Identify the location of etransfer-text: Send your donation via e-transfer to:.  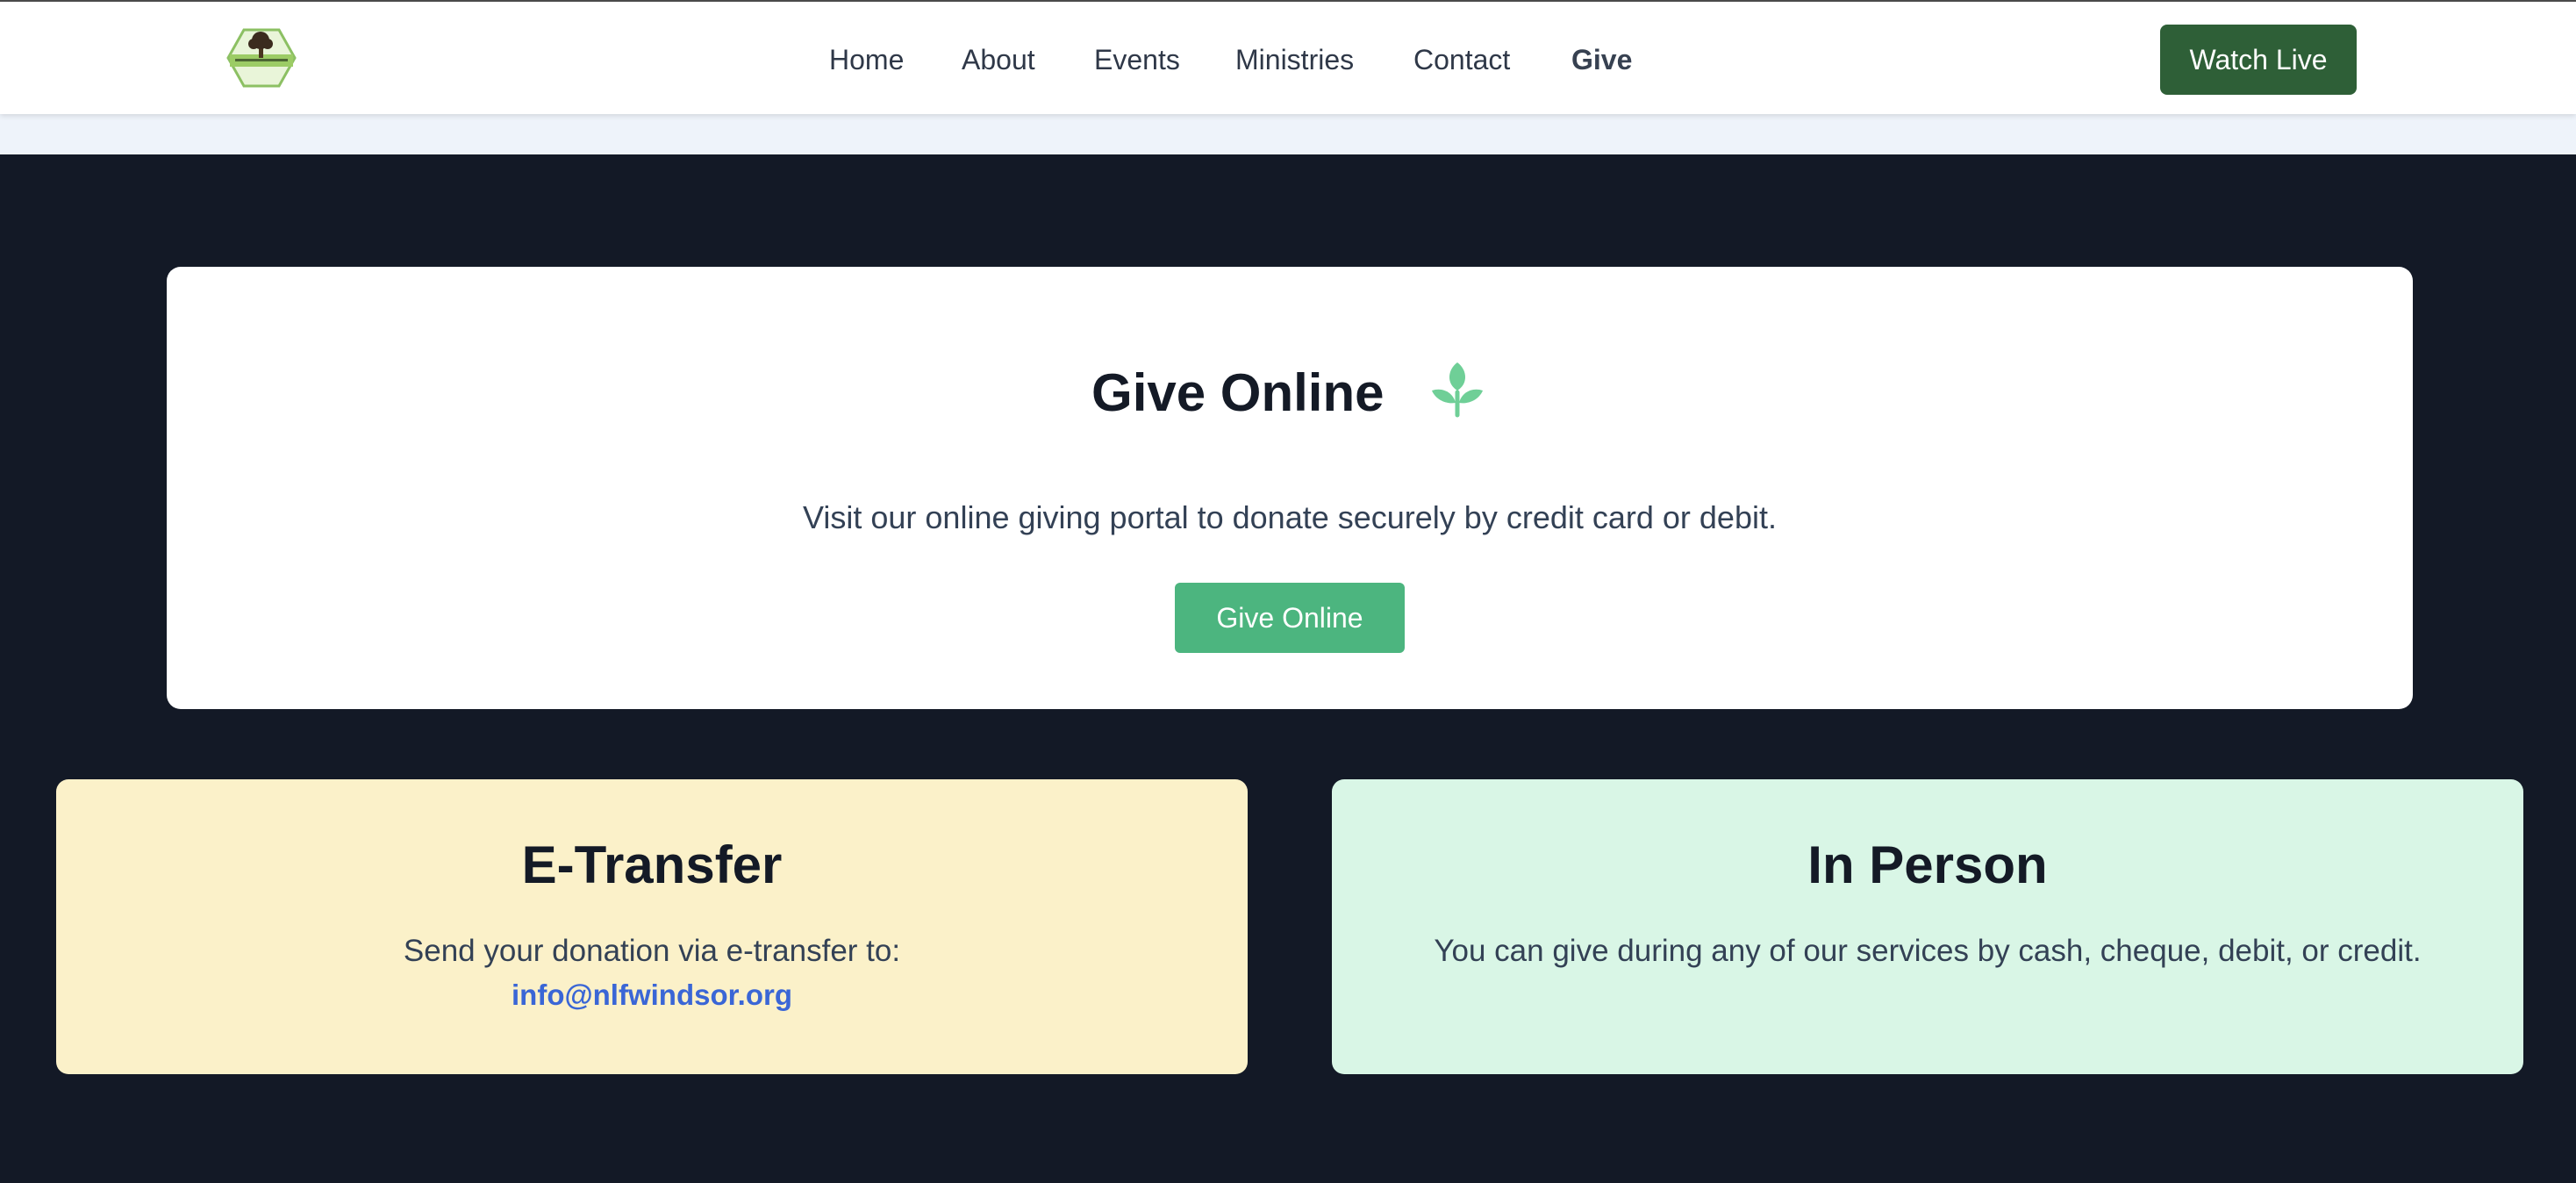
(652, 951).